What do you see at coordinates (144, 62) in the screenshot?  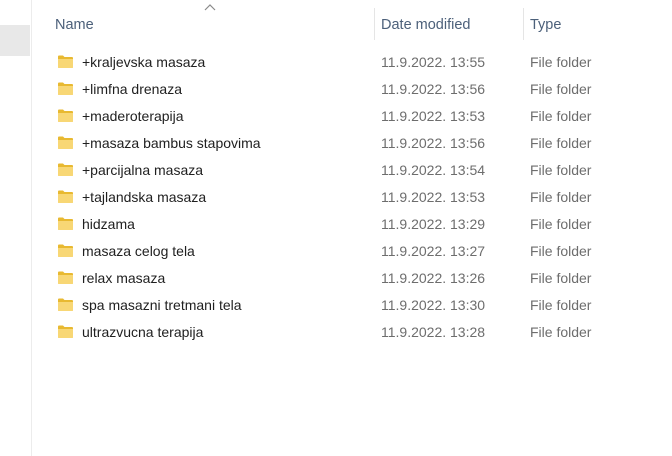 I see `file-name: +kraljevska masaza` at bounding box center [144, 62].